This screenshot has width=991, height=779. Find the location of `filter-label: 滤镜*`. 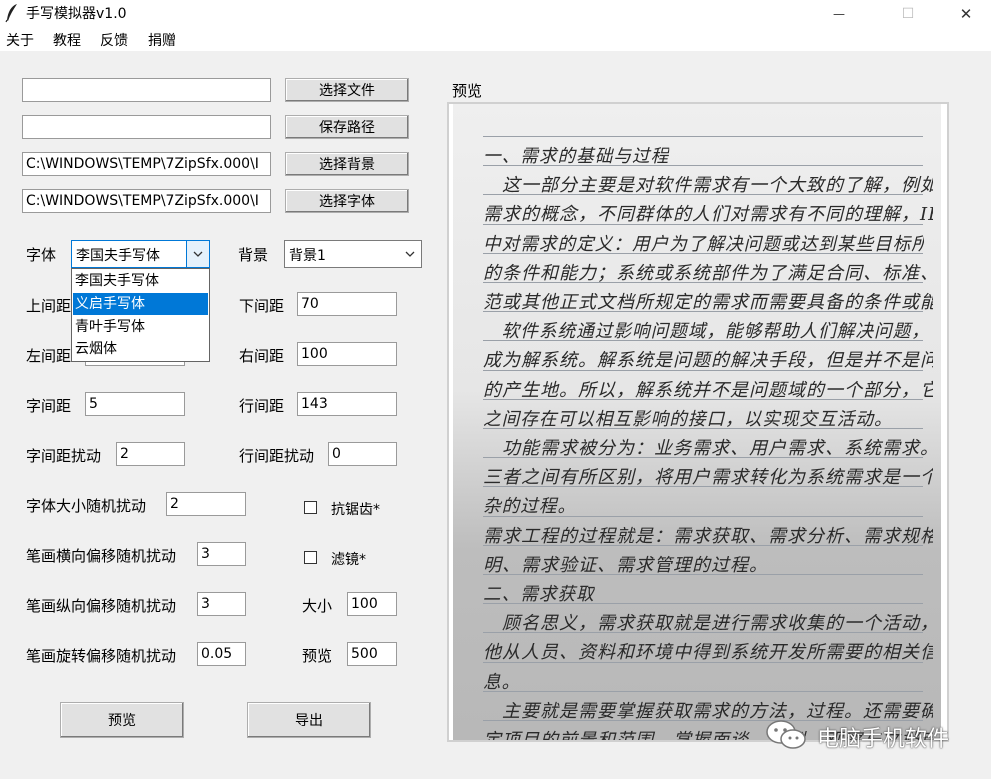

filter-label: 滤镜* is located at coordinates (348, 560).